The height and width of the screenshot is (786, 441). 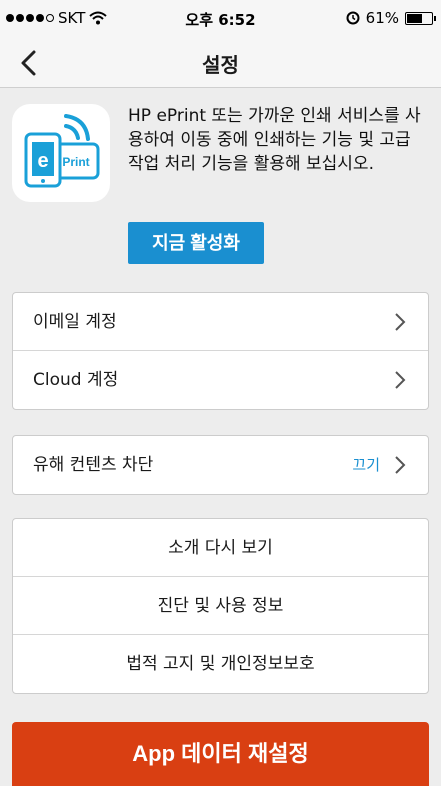 What do you see at coordinates (382, 18) in the screenshot?
I see `battery-percent: 61%` at bounding box center [382, 18].